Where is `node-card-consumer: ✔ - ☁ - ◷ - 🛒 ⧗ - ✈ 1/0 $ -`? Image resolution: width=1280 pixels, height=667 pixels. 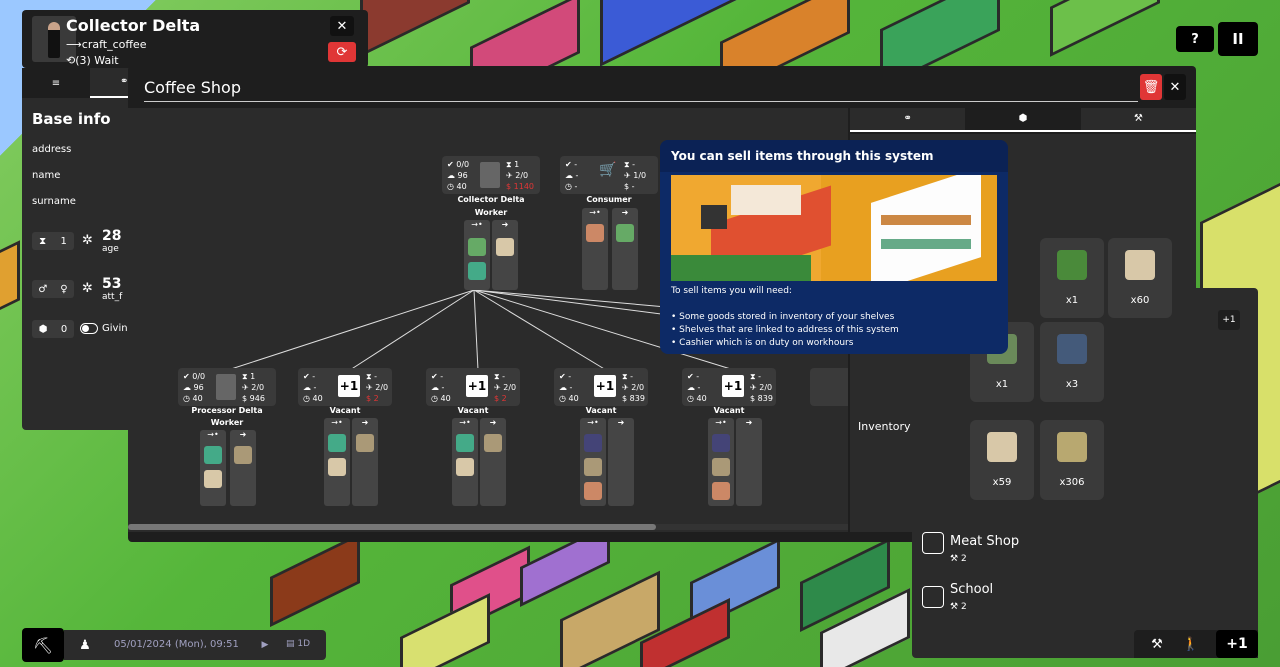
node-card-consumer: ✔ - ☁ - ◷ - 🛒 ⧗ - ✈ 1/0 $ - is located at coordinates (609, 175).